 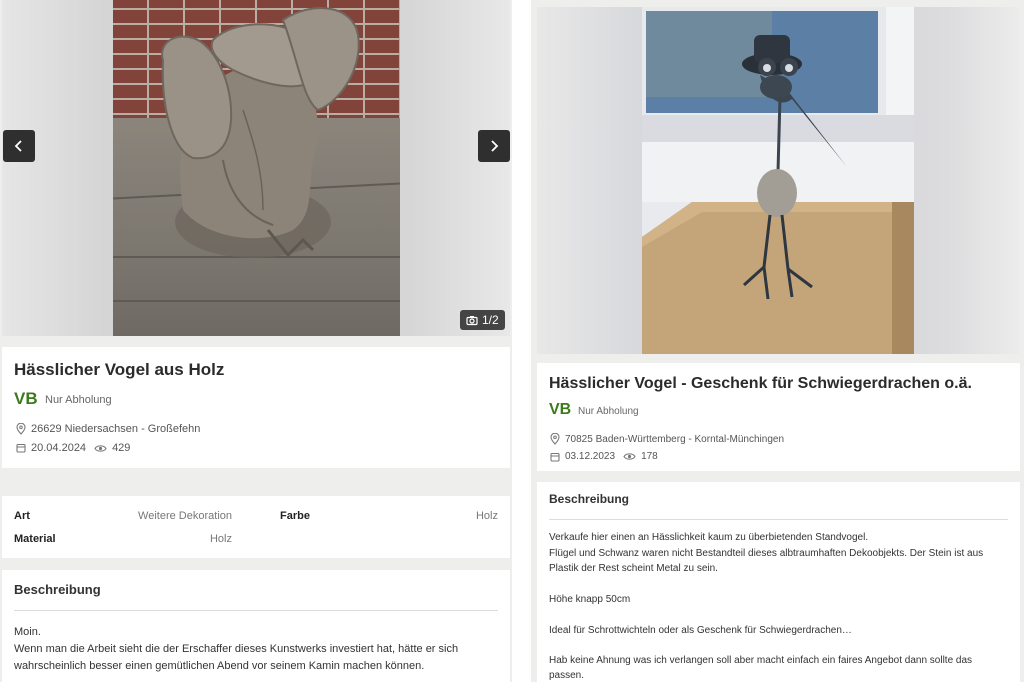 I want to click on gallery-next-button, so click(x=494, y=146).